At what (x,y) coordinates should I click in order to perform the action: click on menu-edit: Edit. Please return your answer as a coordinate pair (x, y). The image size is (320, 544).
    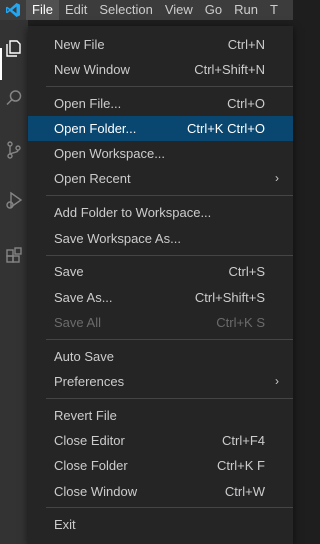
    Looking at the image, I should click on (76, 10).